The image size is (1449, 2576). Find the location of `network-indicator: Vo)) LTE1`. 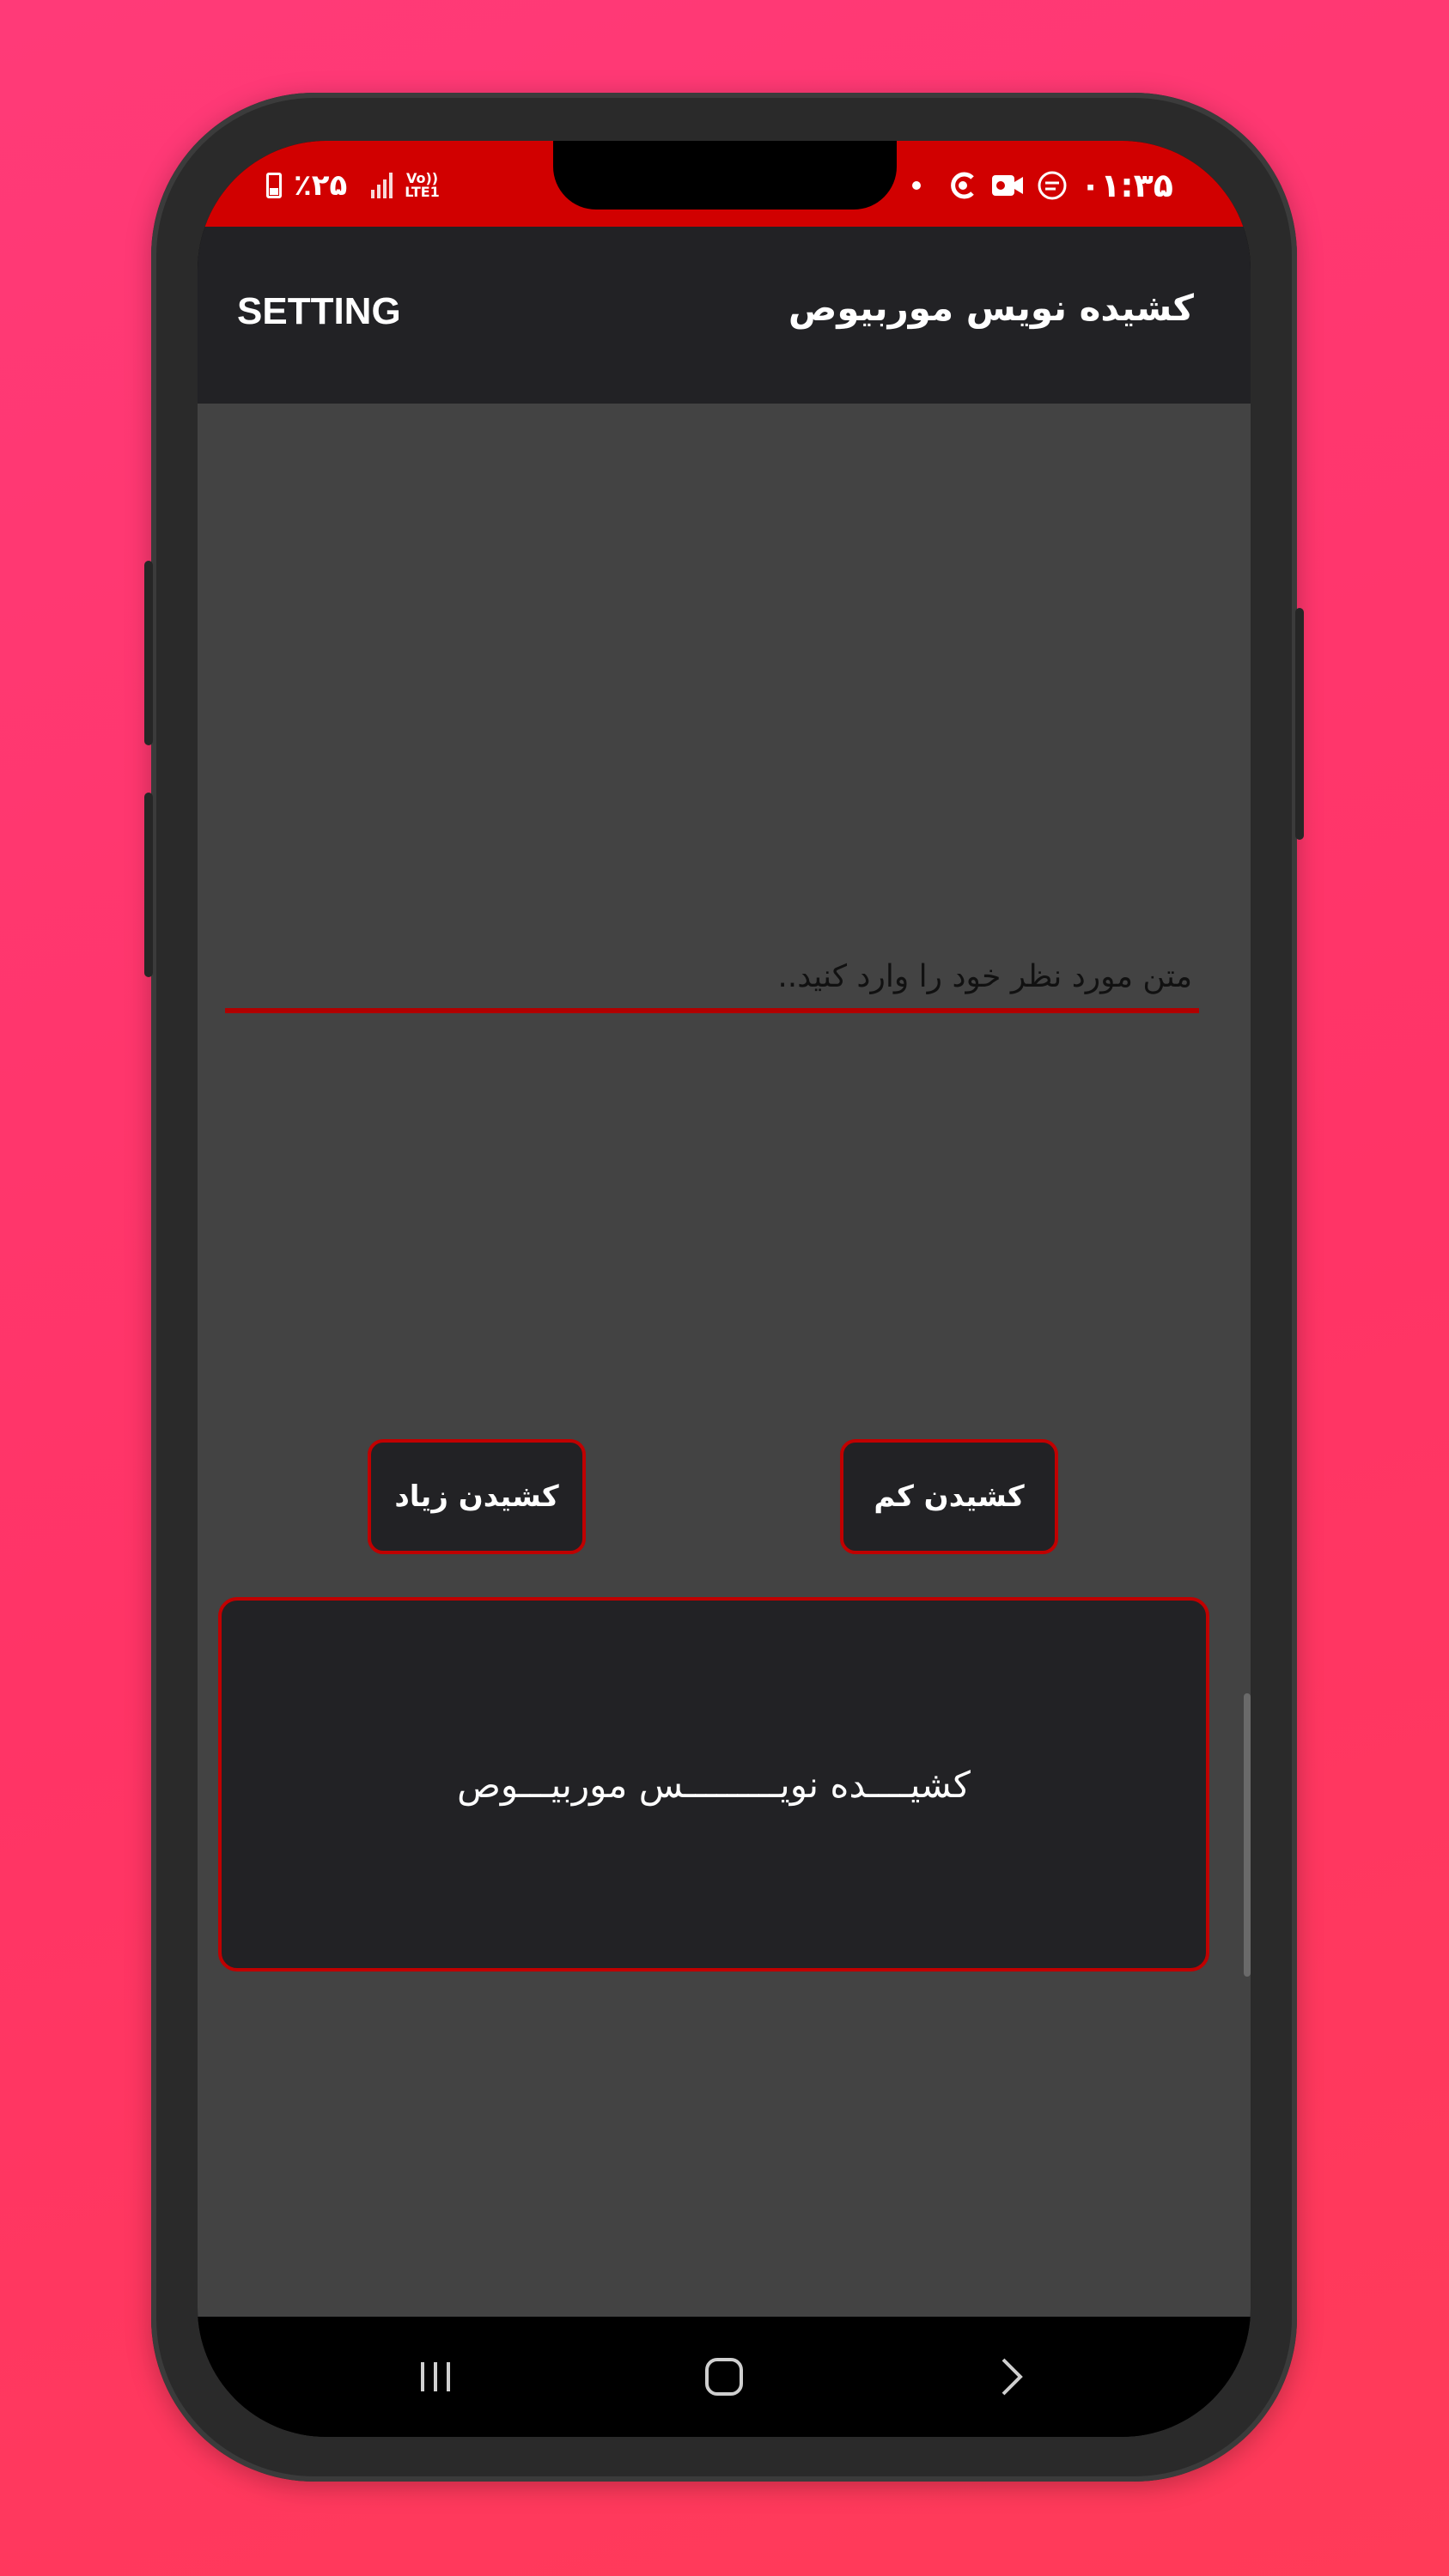

network-indicator: Vo)) LTE1 is located at coordinates (422, 186).